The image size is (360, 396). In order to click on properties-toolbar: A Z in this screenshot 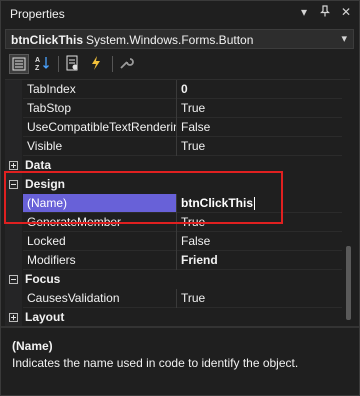, I will do `click(179, 64)`.